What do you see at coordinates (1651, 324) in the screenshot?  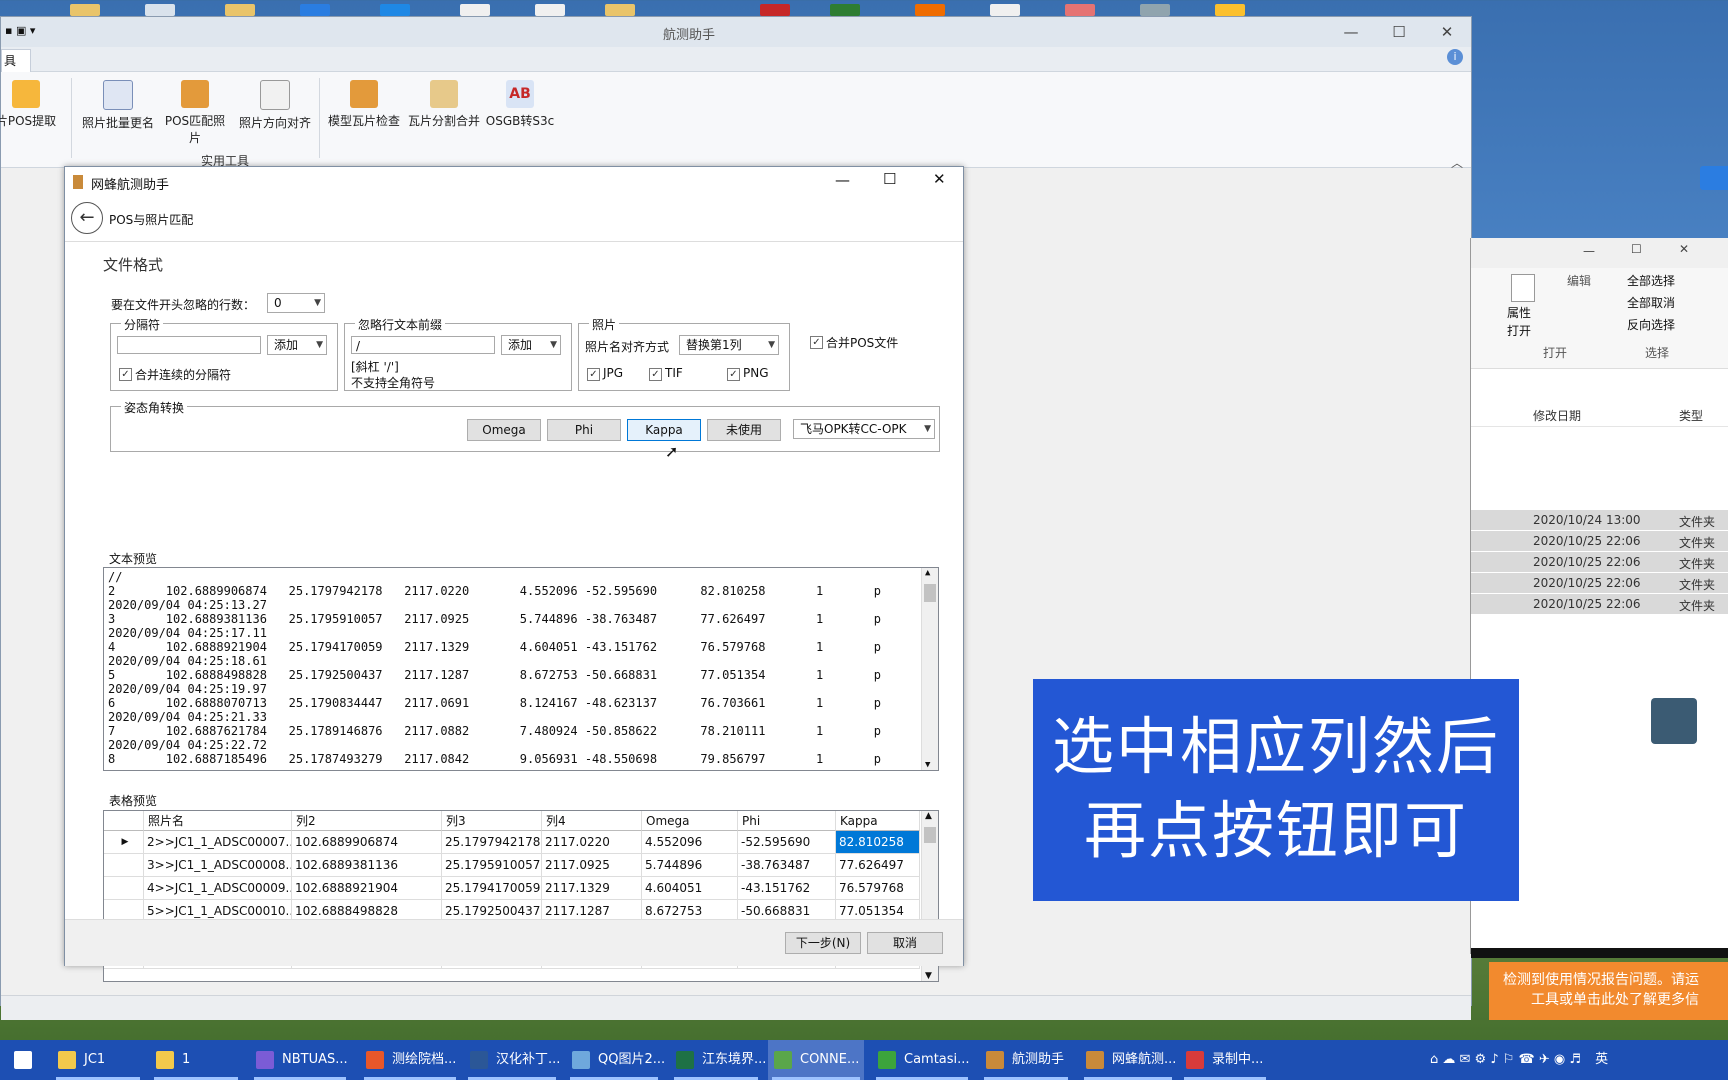 I see `invert-selection-button: 反向选择` at bounding box center [1651, 324].